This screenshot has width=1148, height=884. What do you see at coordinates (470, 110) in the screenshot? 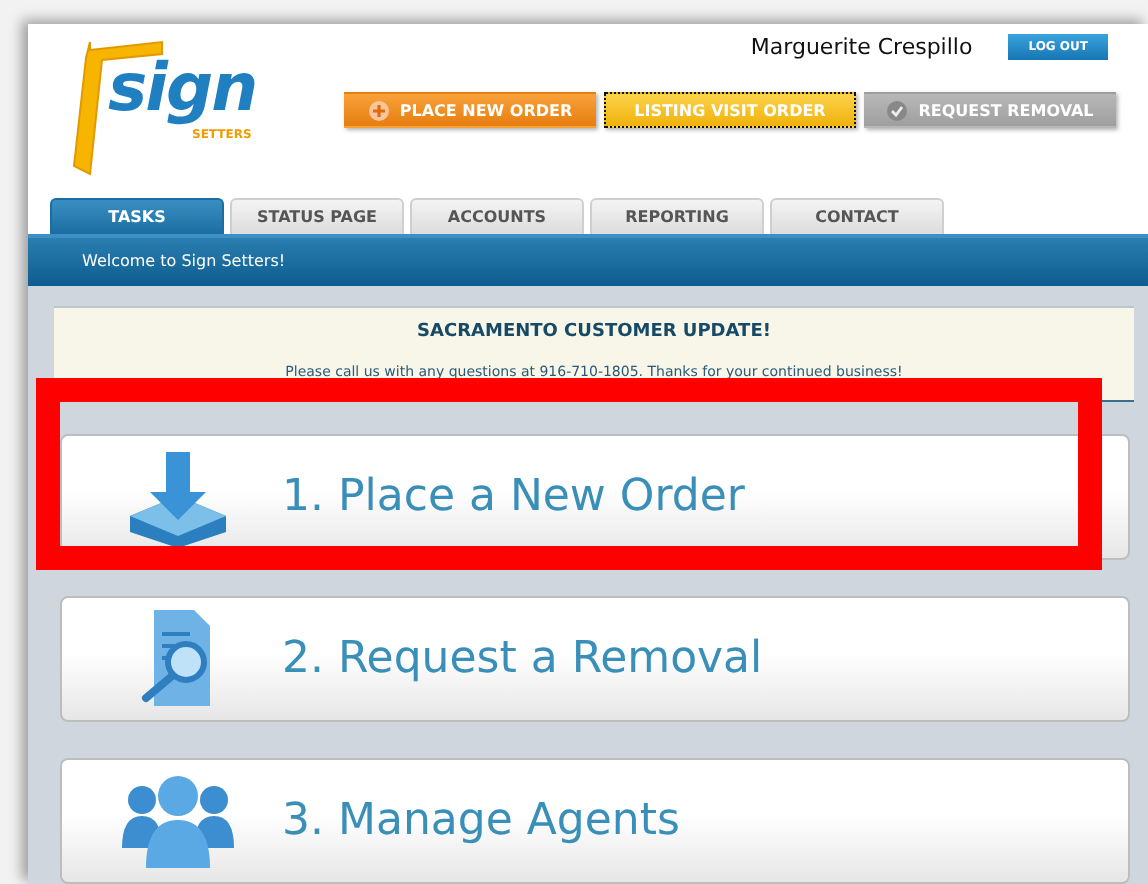
I see `action-button: PLACE NEW ORDER` at bounding box center [470, 110].